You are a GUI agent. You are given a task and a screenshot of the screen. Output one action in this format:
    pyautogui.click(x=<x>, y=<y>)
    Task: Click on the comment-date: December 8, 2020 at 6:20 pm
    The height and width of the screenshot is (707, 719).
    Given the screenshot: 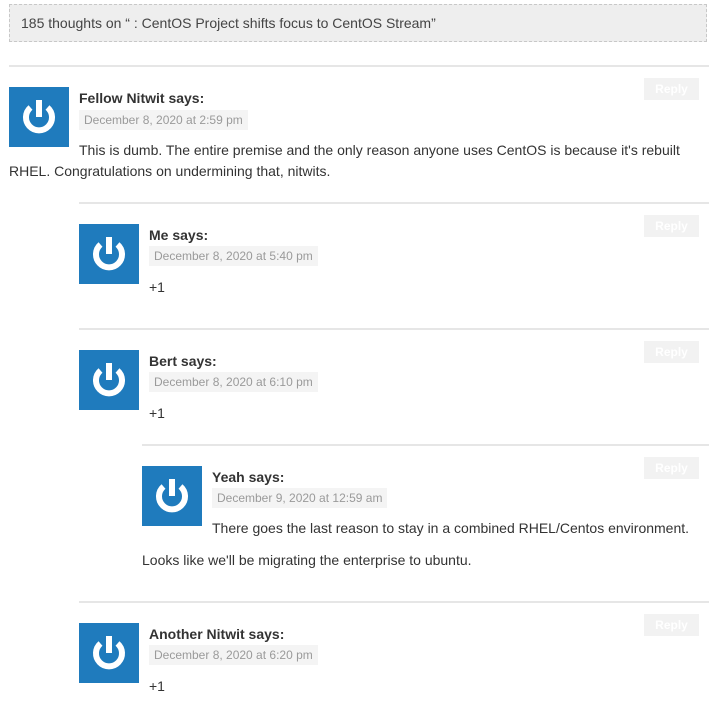 What is the action you would take?
    pyautogui.click(x=233, y=655)
    